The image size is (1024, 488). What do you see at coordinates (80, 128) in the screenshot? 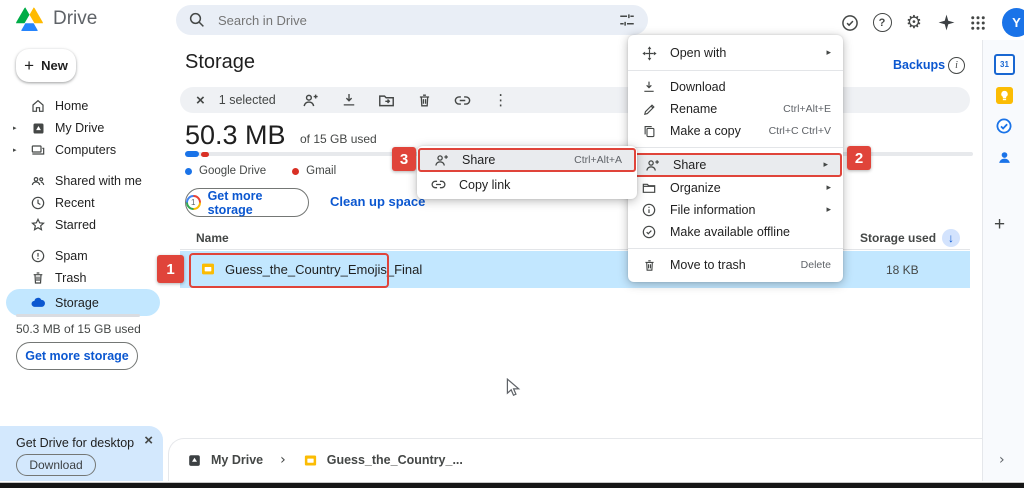
I see `sidebar-item-label: My Drive` at bounding box center [80, 128].